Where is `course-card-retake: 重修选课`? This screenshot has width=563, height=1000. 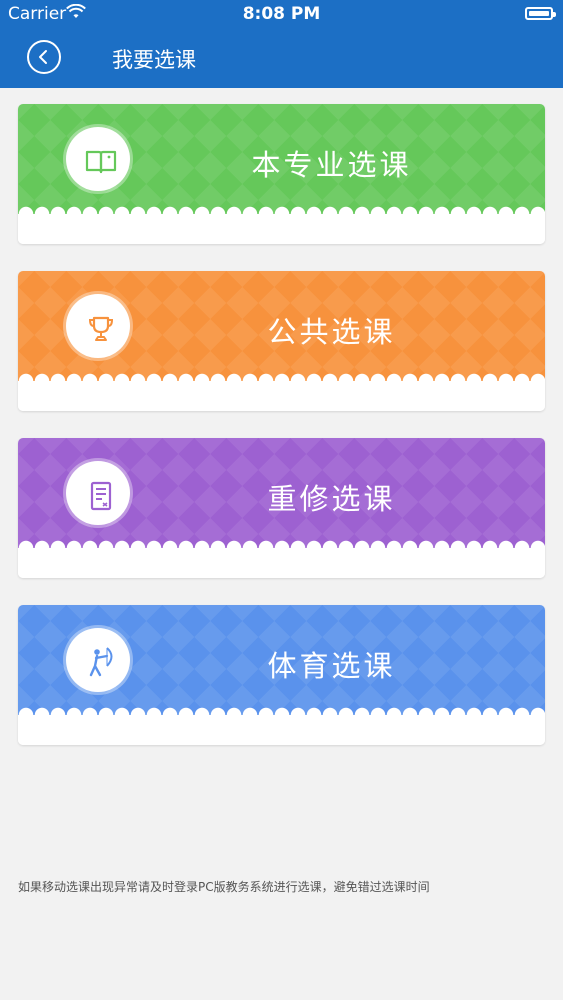 course-card-retake: 重修选课 is located at coordinates (281, 508).